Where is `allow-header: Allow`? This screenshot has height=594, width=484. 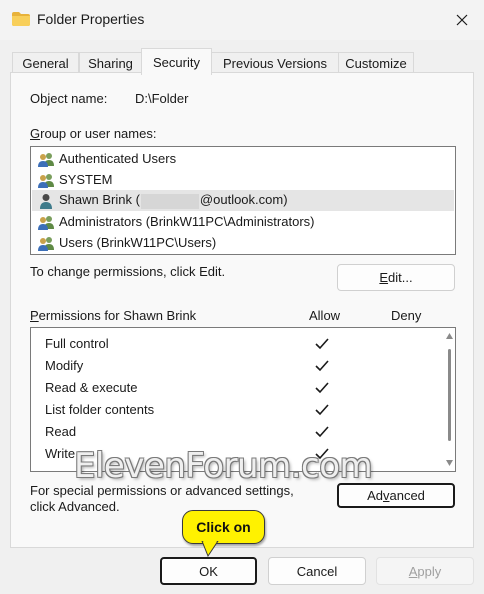
allow-header: Allow is located at coordinates (325, 315).